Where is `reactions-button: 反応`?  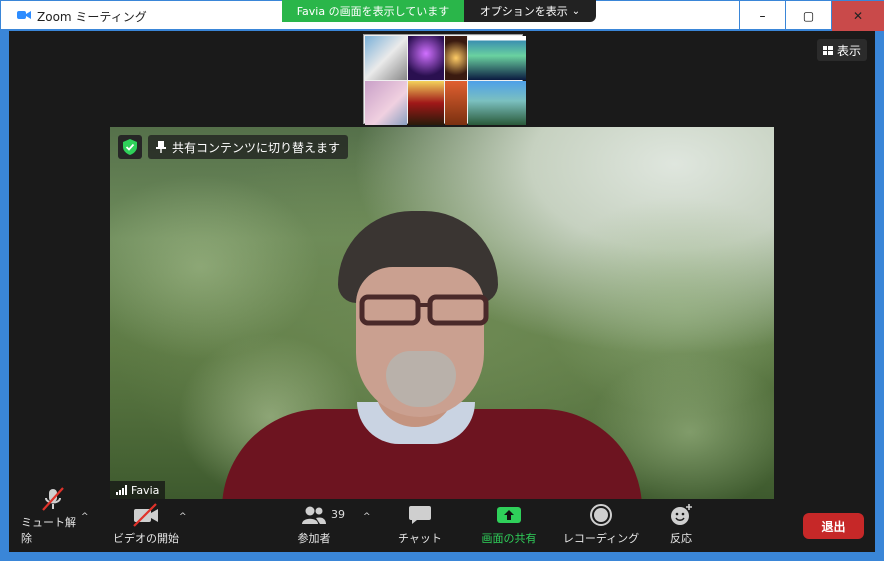 reactions-button: 反応 is located at coordinates (681, 527).